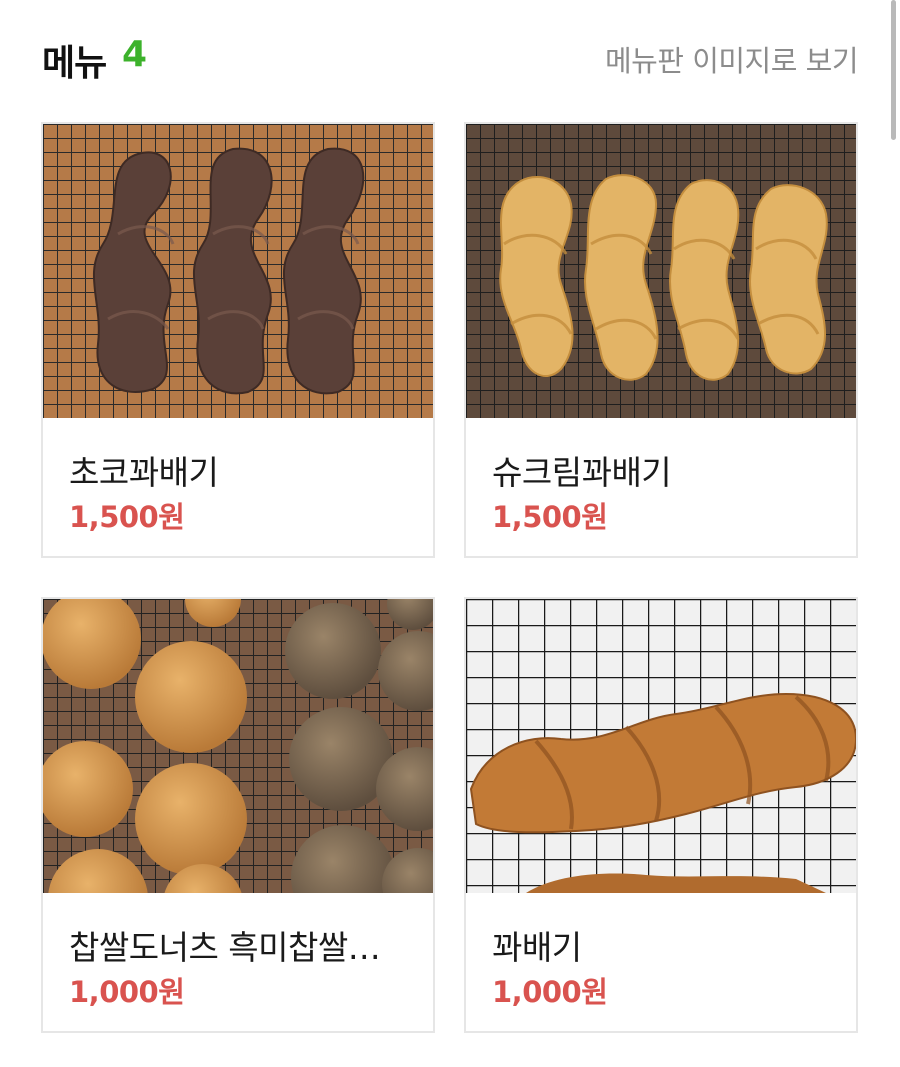 This screenshot has height=1067, width=900. What do you see at coordinates (893, 70) in the screenshot?
I see `scrollbar` at bounding box center [893, 70].